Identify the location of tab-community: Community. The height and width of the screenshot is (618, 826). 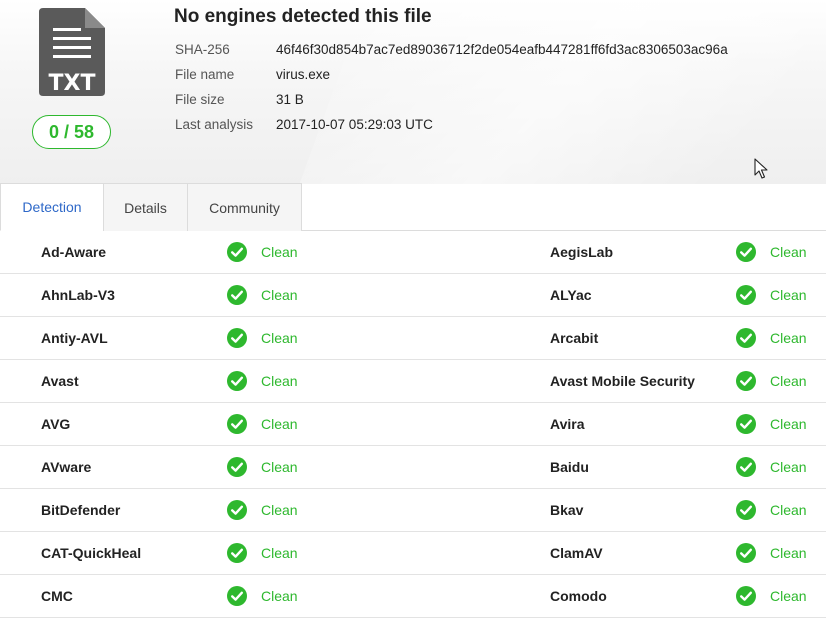
(244, 207).